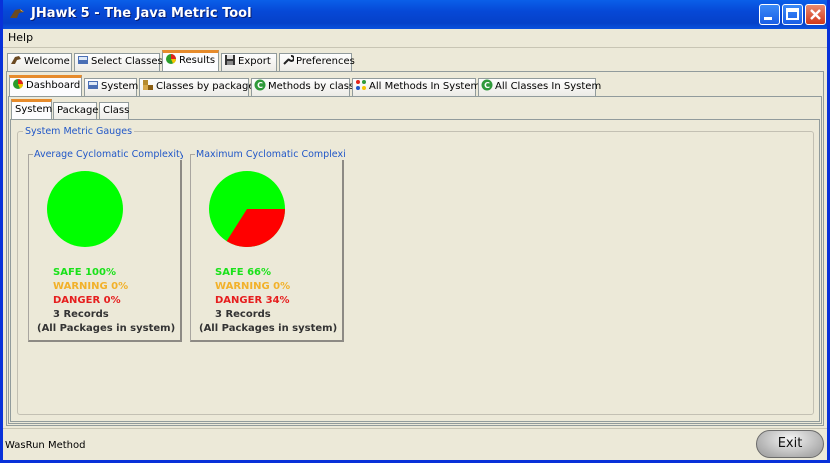 This screenshot has width=830, height=463. I want to click on tab-system: System, so click(111, 87).